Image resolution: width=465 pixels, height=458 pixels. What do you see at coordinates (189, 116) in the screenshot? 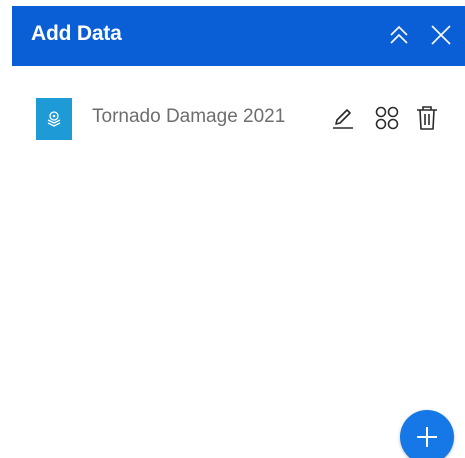
I see `layer-title: Tornado Damage 2021` at bounding box center [189, 116].